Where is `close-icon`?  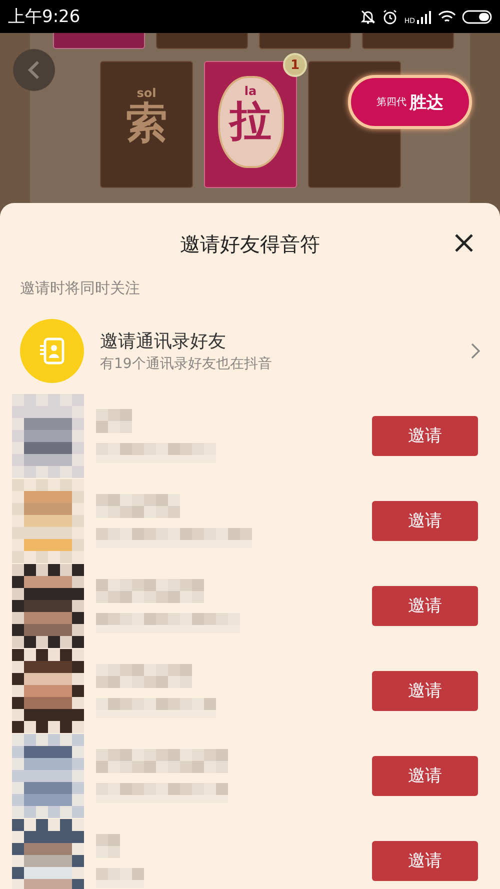
close-icon is located at coordinates (464, 243).